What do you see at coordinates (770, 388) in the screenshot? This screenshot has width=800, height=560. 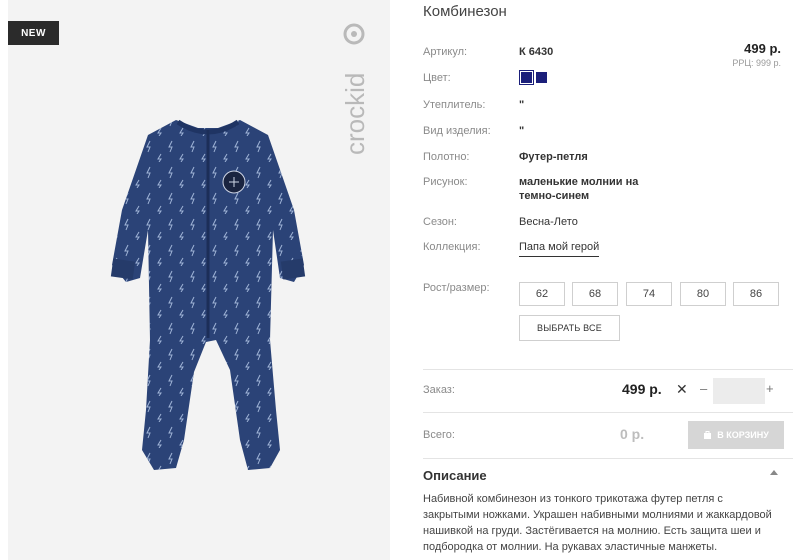 I see `quantity-increment-button: +` at bounding box center [770, 388].